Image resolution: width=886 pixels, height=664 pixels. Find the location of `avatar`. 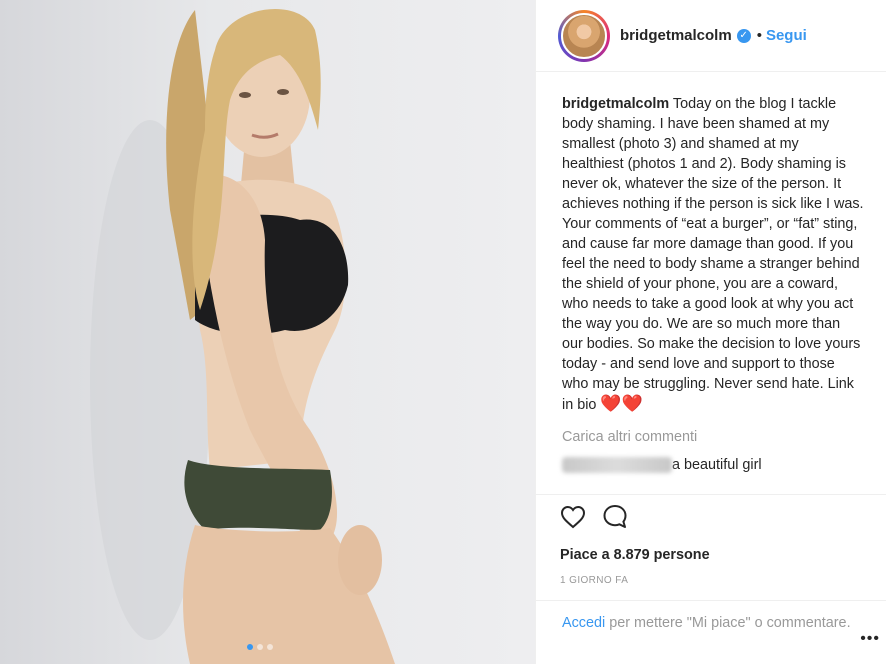

avatar is located at coordinates (584, 35).